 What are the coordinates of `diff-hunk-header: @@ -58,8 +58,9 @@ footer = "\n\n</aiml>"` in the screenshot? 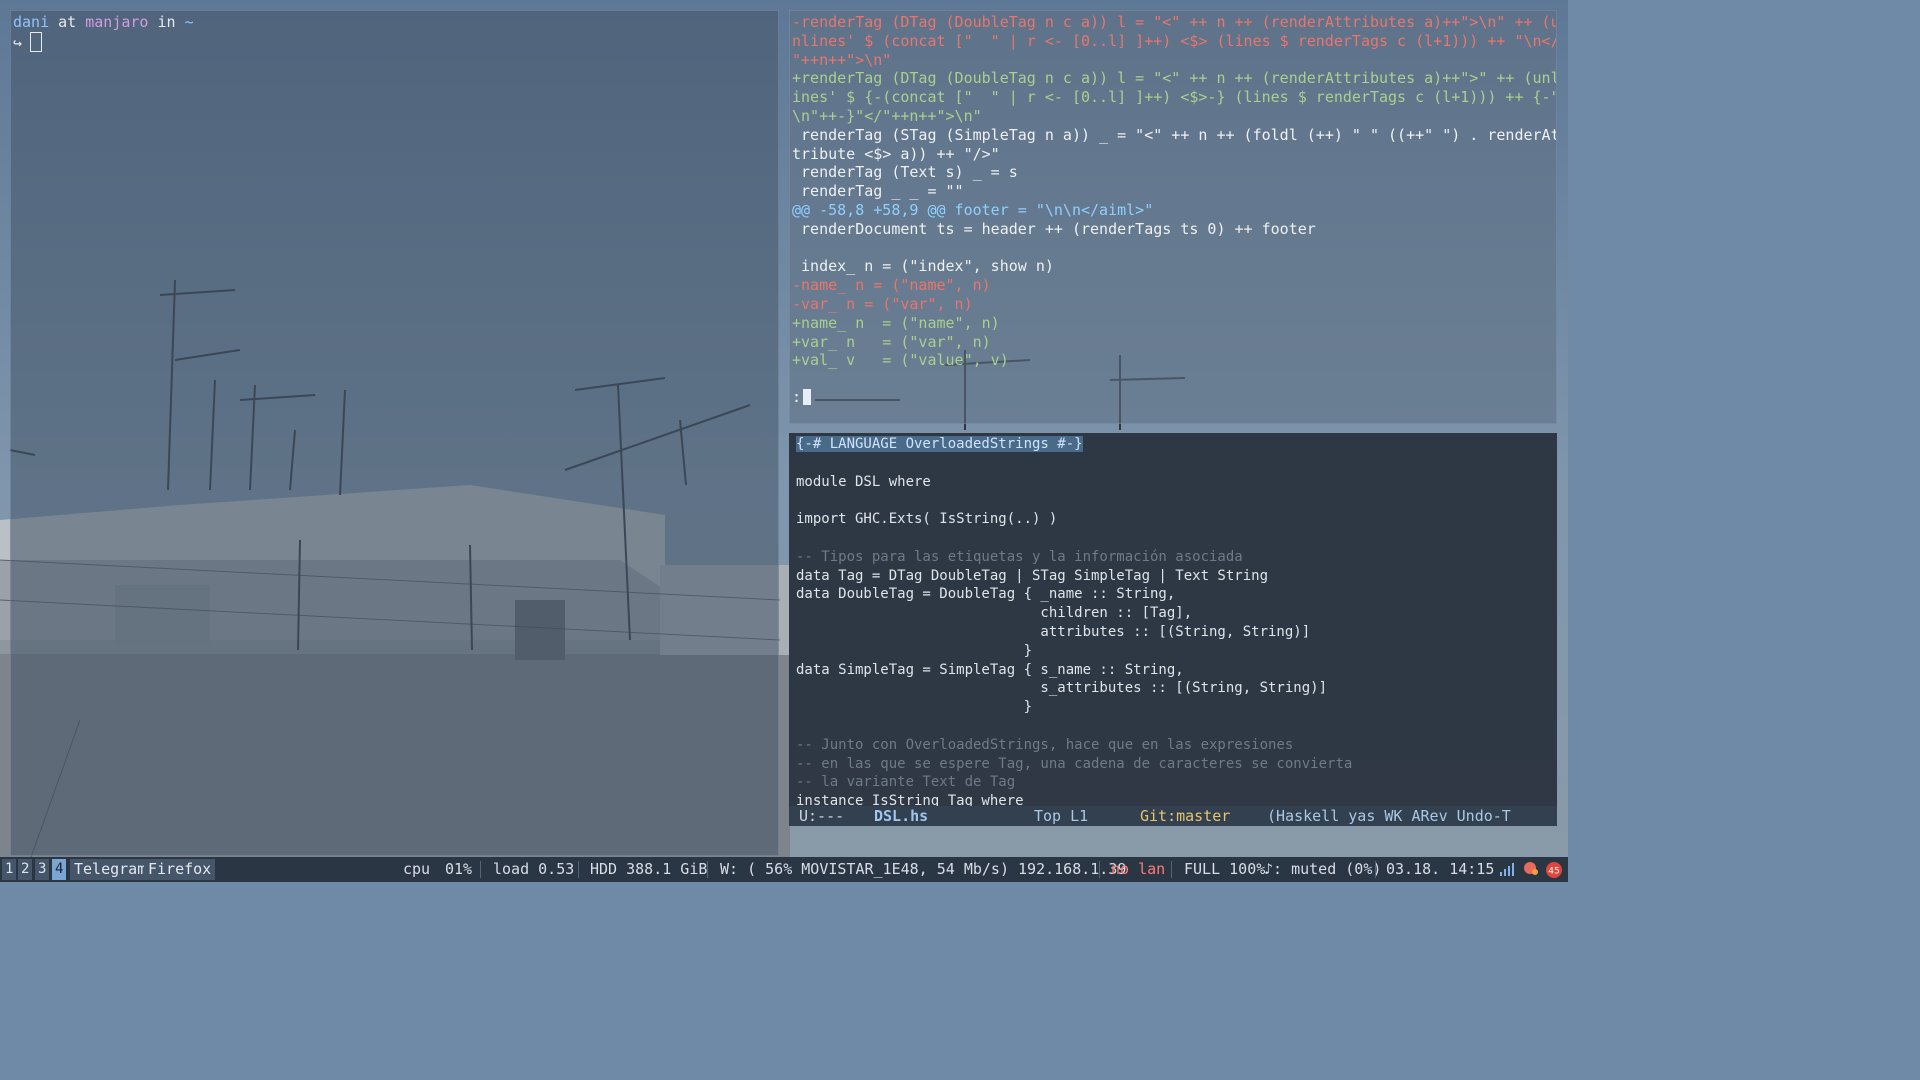 It's located at (973, 210).